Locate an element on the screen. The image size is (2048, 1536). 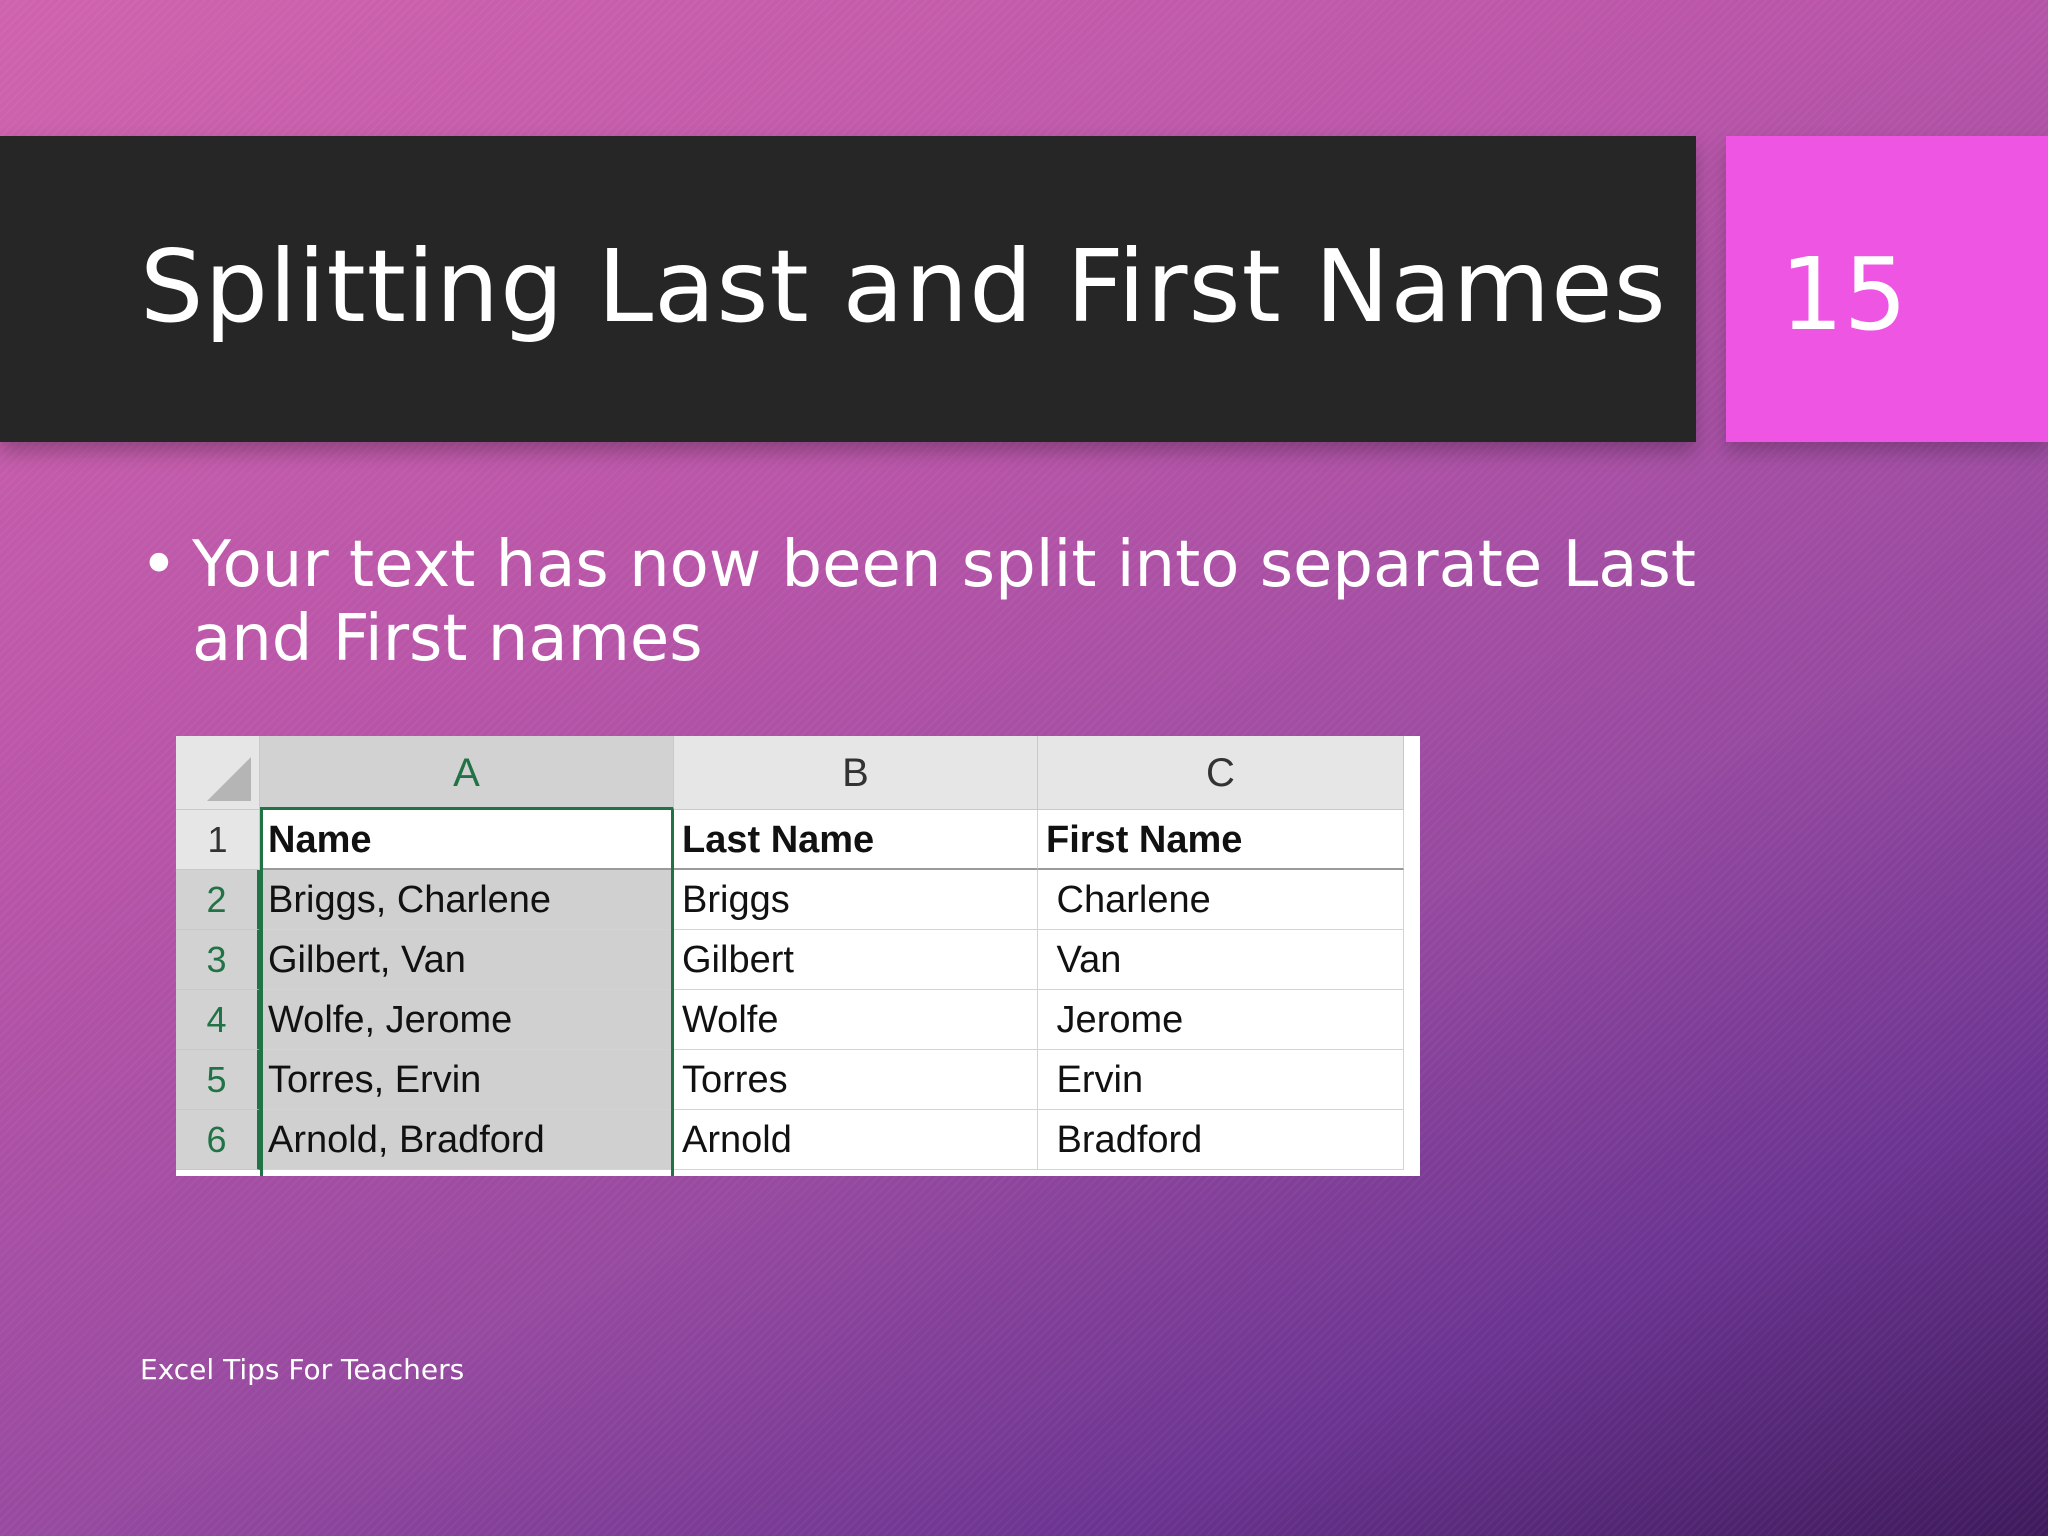
slide-title: Splitting Last and First Names is located at coordinates (903, 286).